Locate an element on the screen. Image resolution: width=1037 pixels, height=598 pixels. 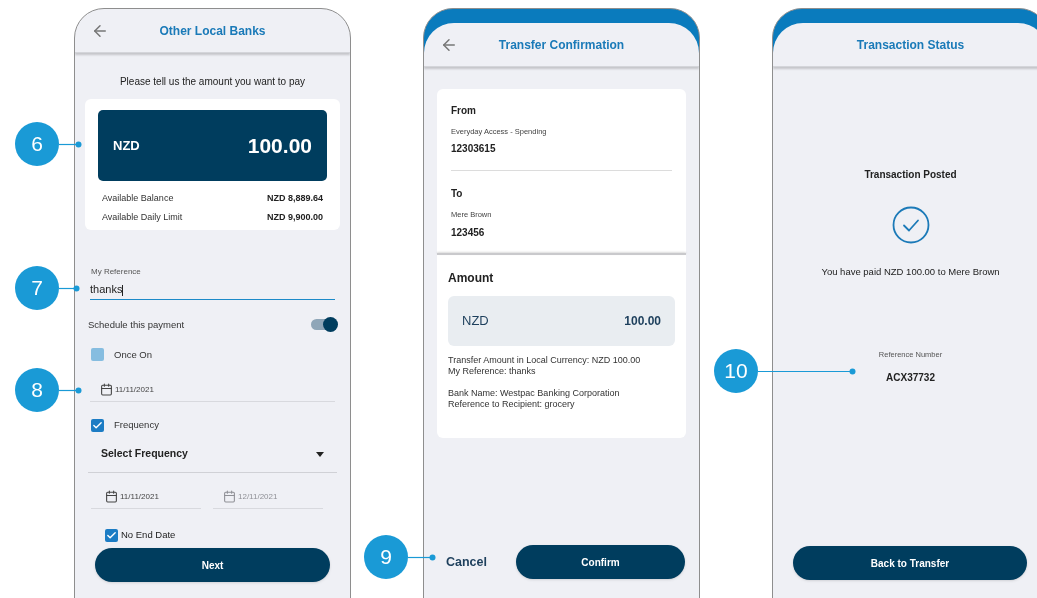
cancel-button: Cancel is located at coordinates (466, 562).